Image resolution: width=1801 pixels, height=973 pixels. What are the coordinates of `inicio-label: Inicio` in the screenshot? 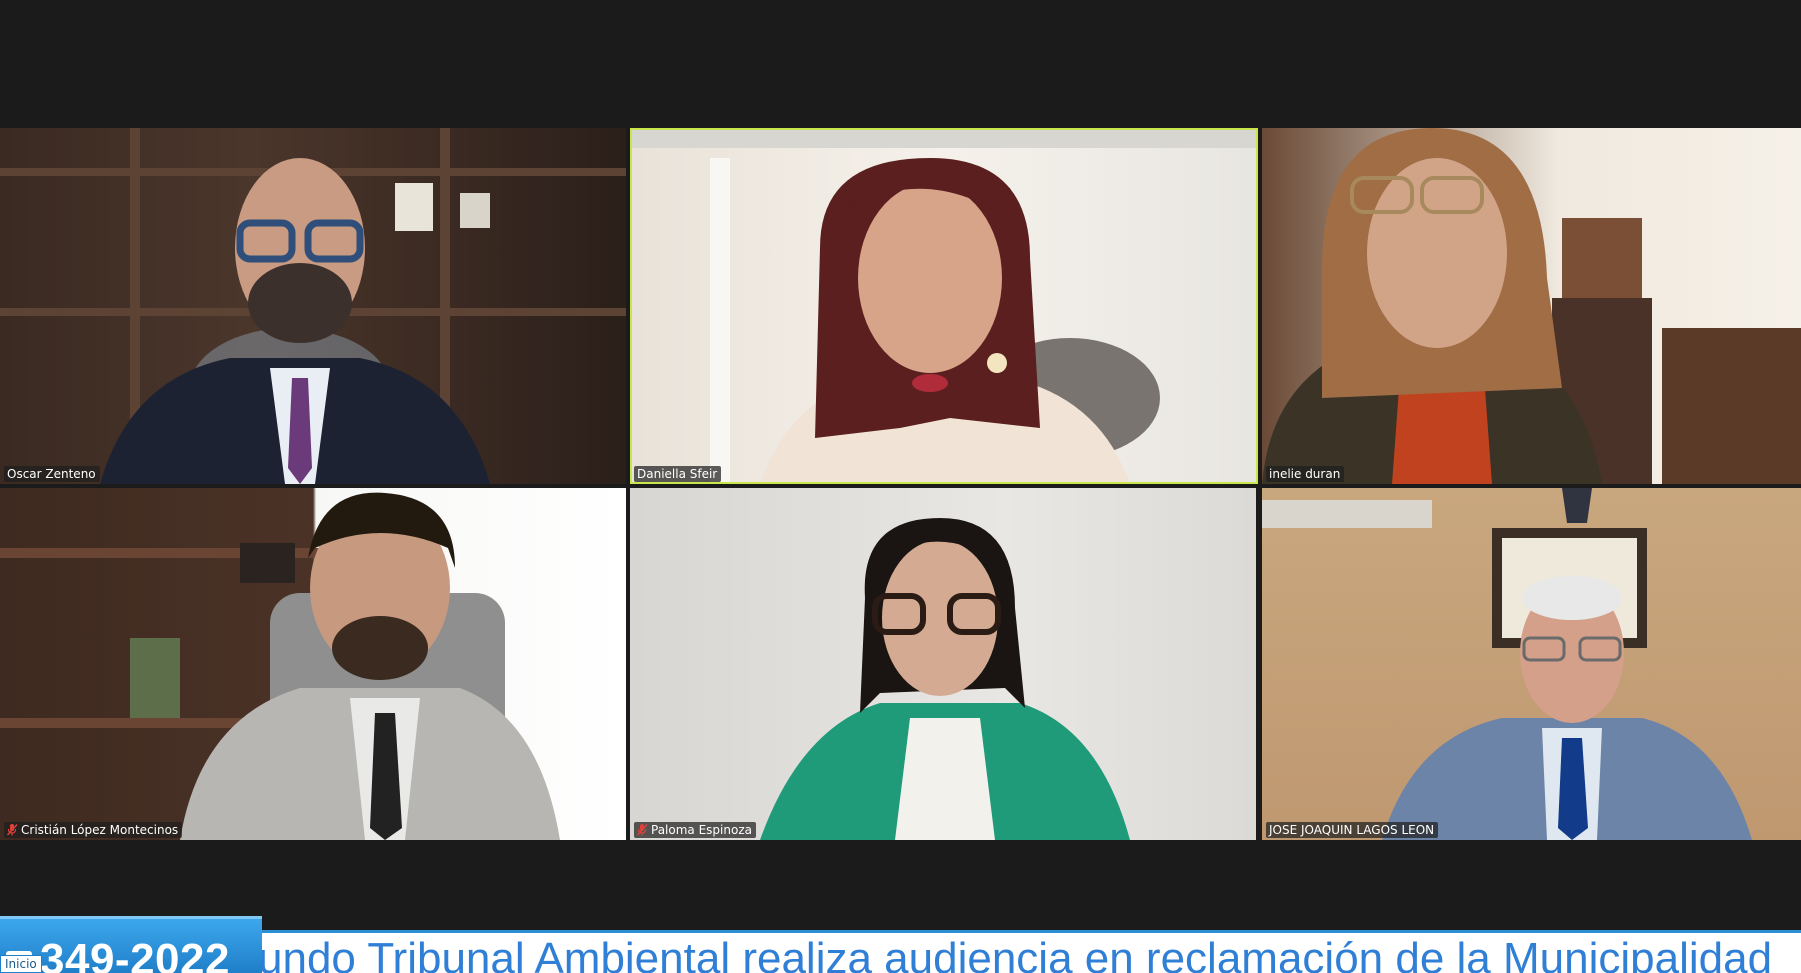 It's located at (21, 964).